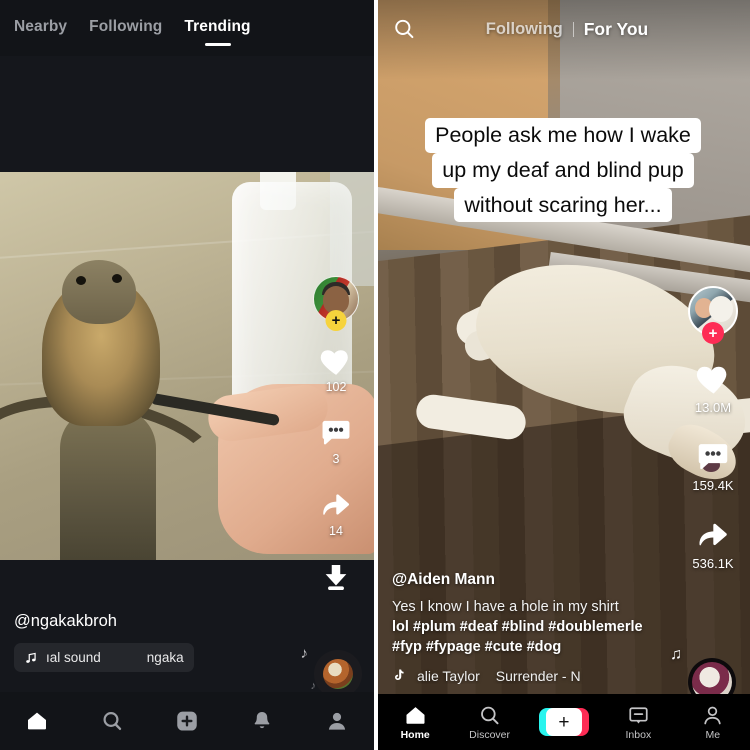  I want to click on left-like-count: 102, so click(336, 387).